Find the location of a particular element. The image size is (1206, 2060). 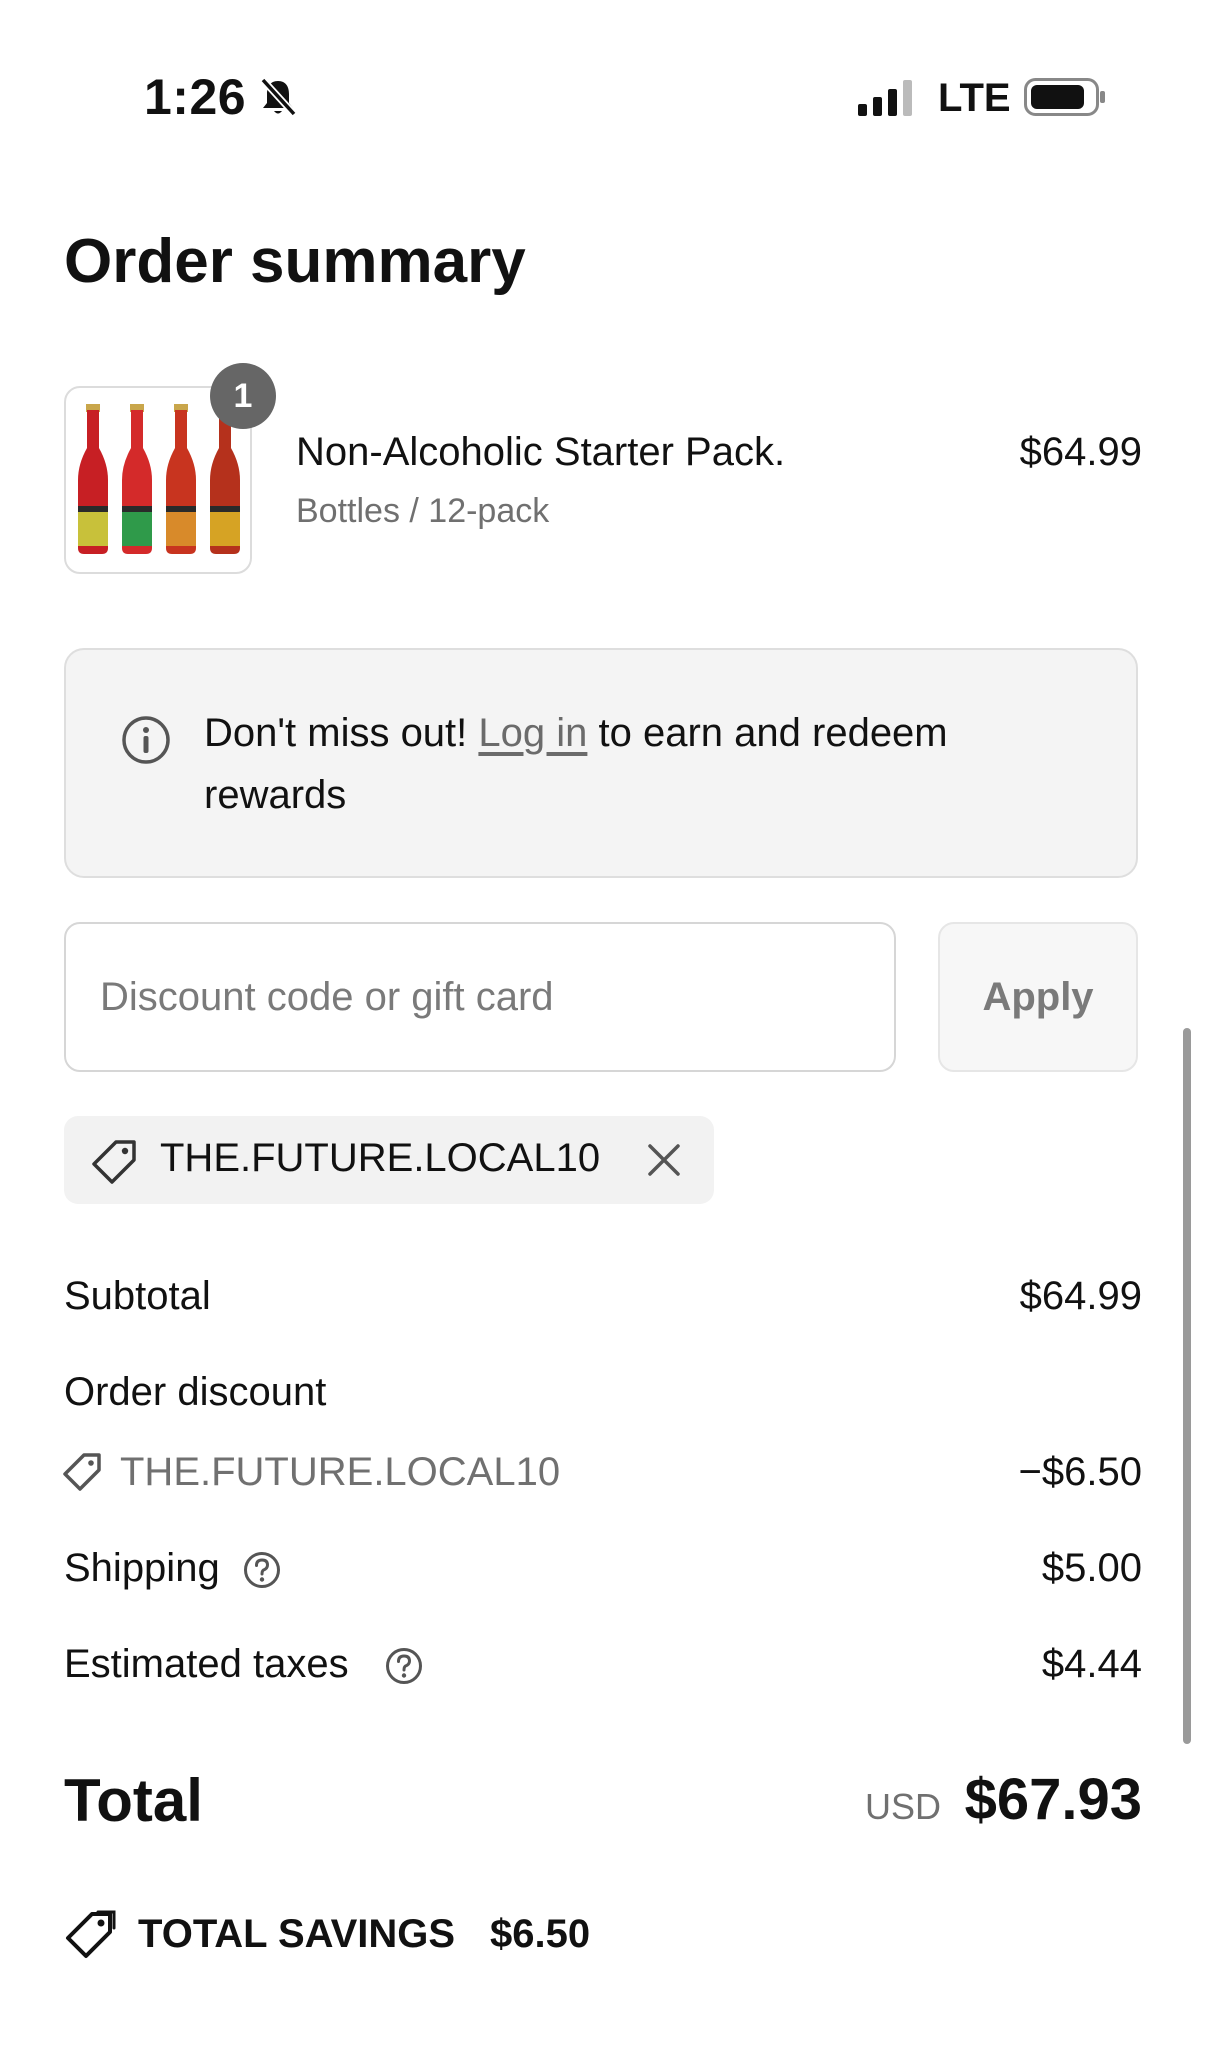

total-savings-value: $6.50 is located at coordinates (540, 1934).